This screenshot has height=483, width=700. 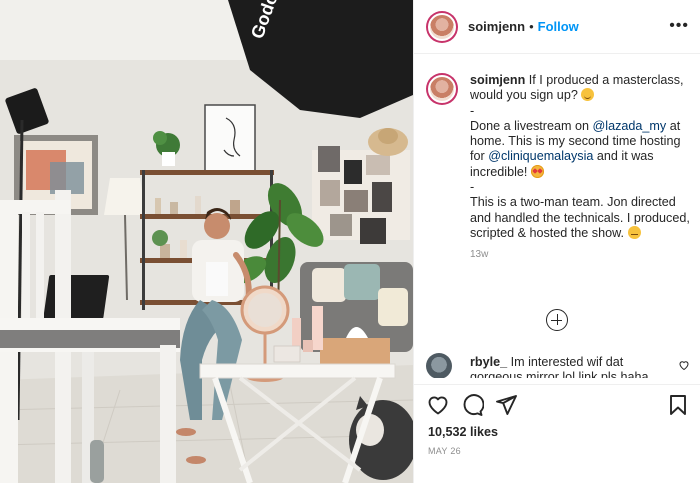 I want to click on caption-username: soimjenn, so click(x=497, y=80).